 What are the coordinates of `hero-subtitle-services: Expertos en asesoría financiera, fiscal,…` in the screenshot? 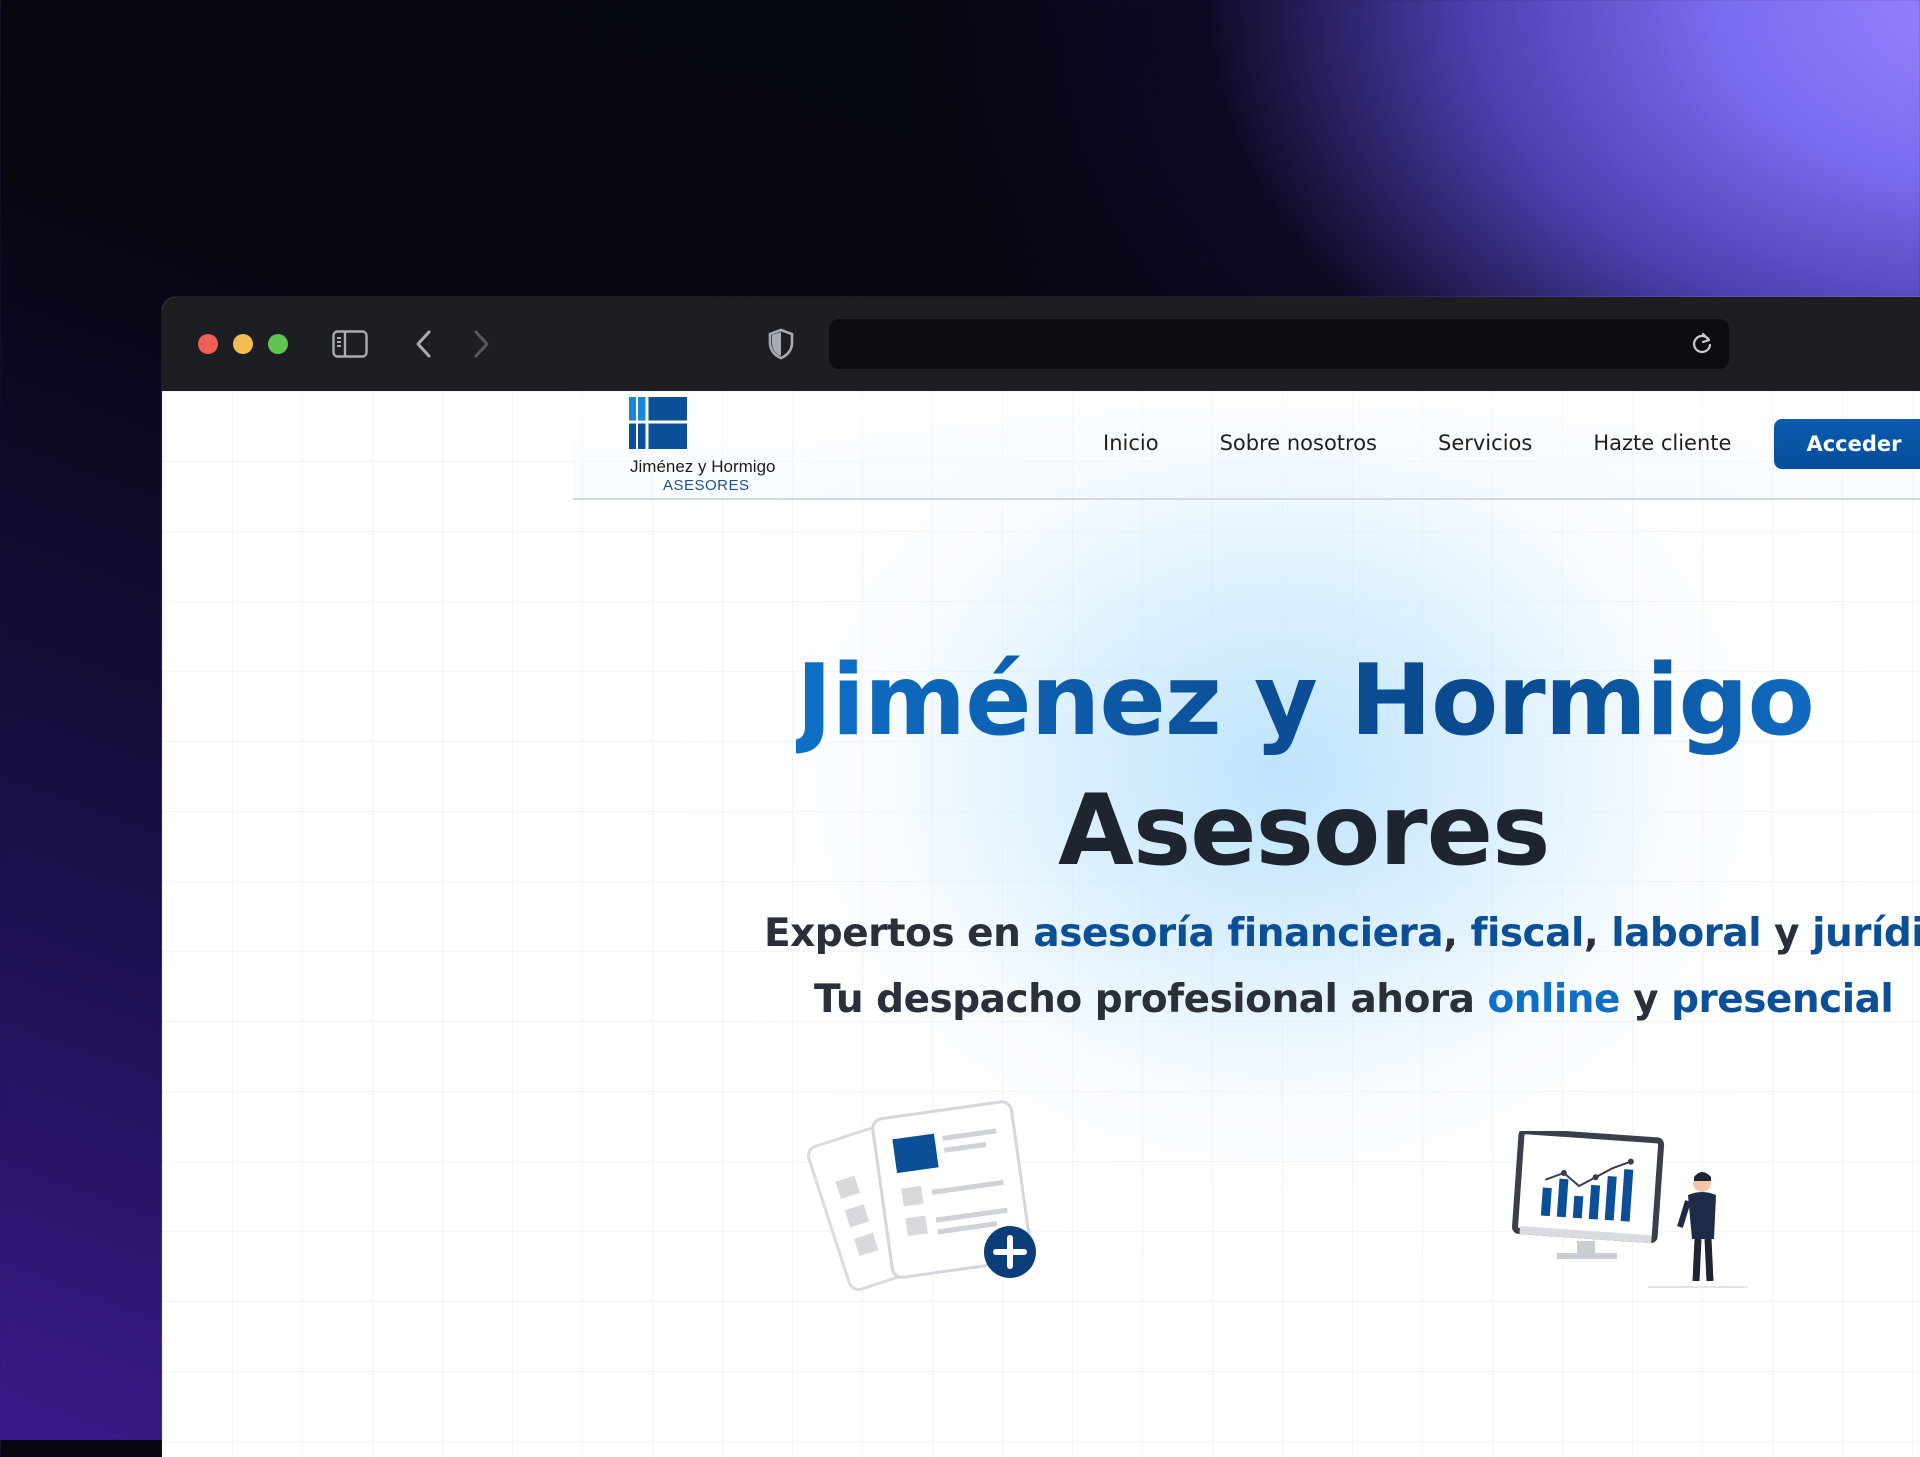 It's located at (1342, 933).